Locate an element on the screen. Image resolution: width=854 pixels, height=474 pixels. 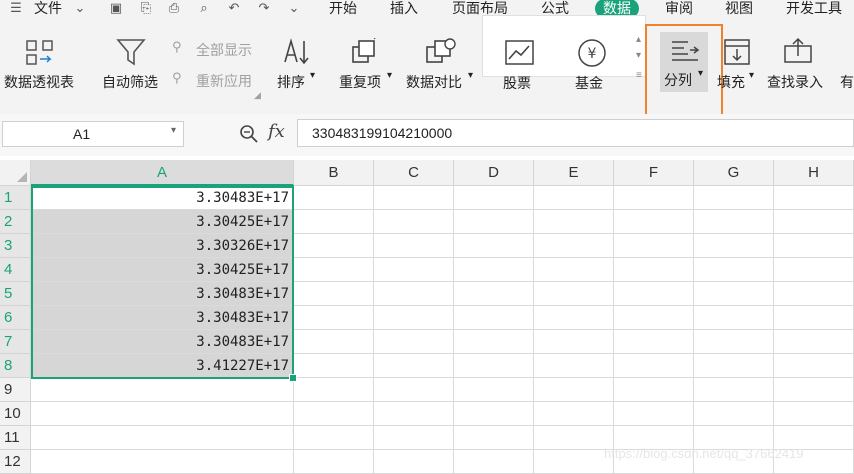
tab-review: 审阅 is located at coordinates (679, 8).